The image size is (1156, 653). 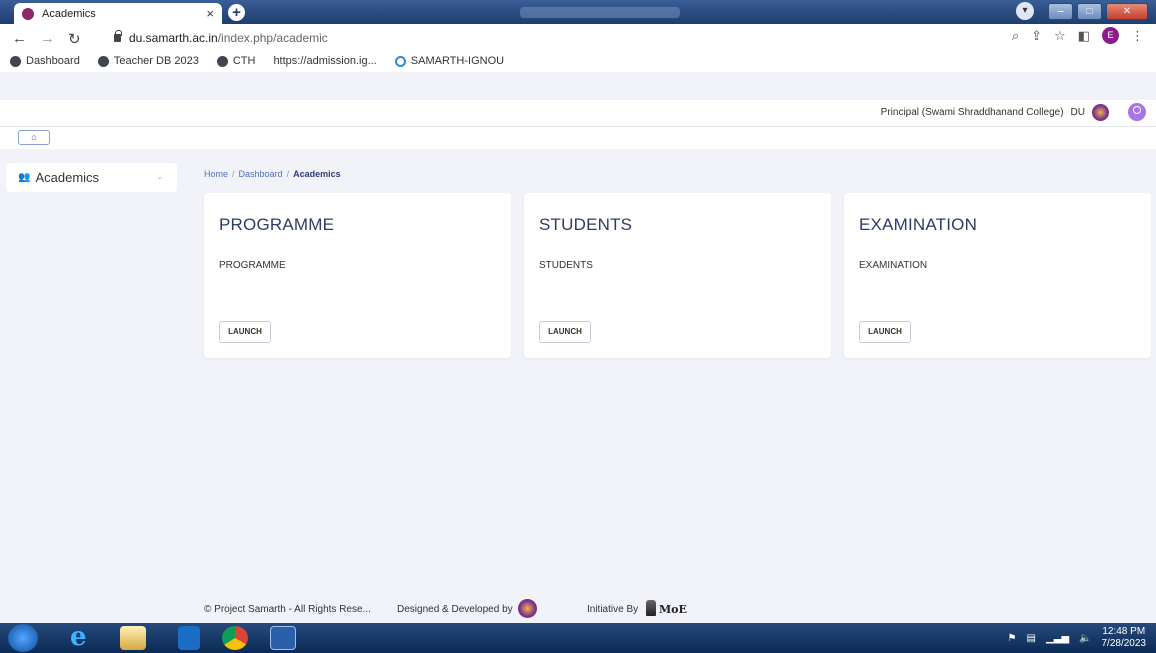 I want to click on url-path: /index.php/academic, so click(x=272, y=38).